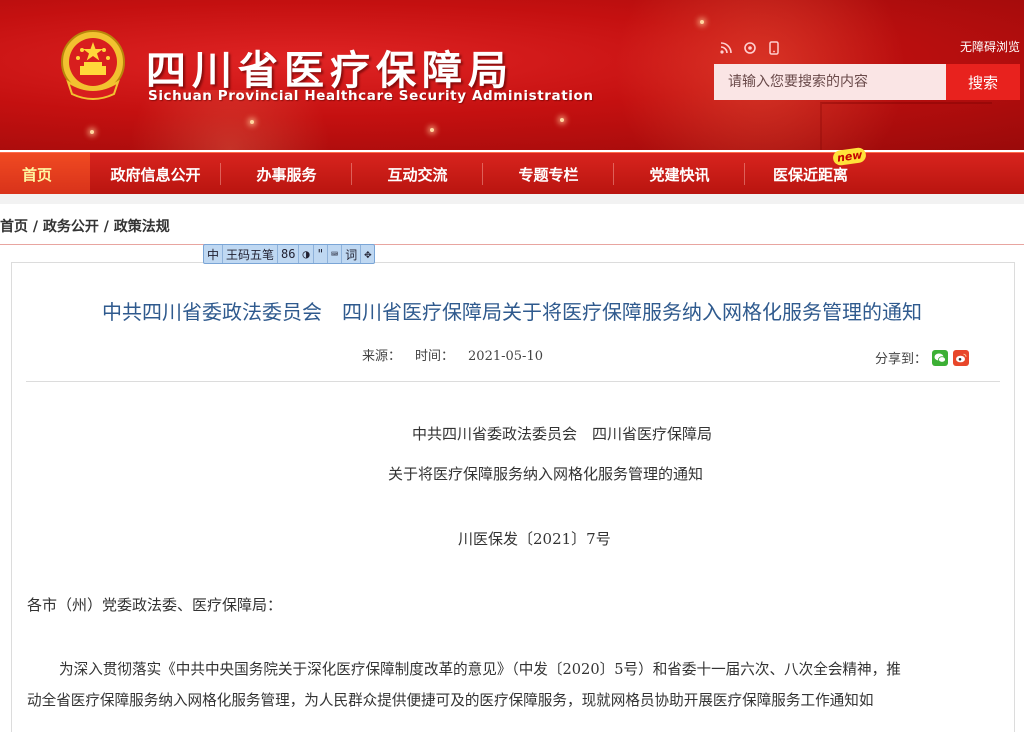  I want to click on rss-icon, so click(726, 48).